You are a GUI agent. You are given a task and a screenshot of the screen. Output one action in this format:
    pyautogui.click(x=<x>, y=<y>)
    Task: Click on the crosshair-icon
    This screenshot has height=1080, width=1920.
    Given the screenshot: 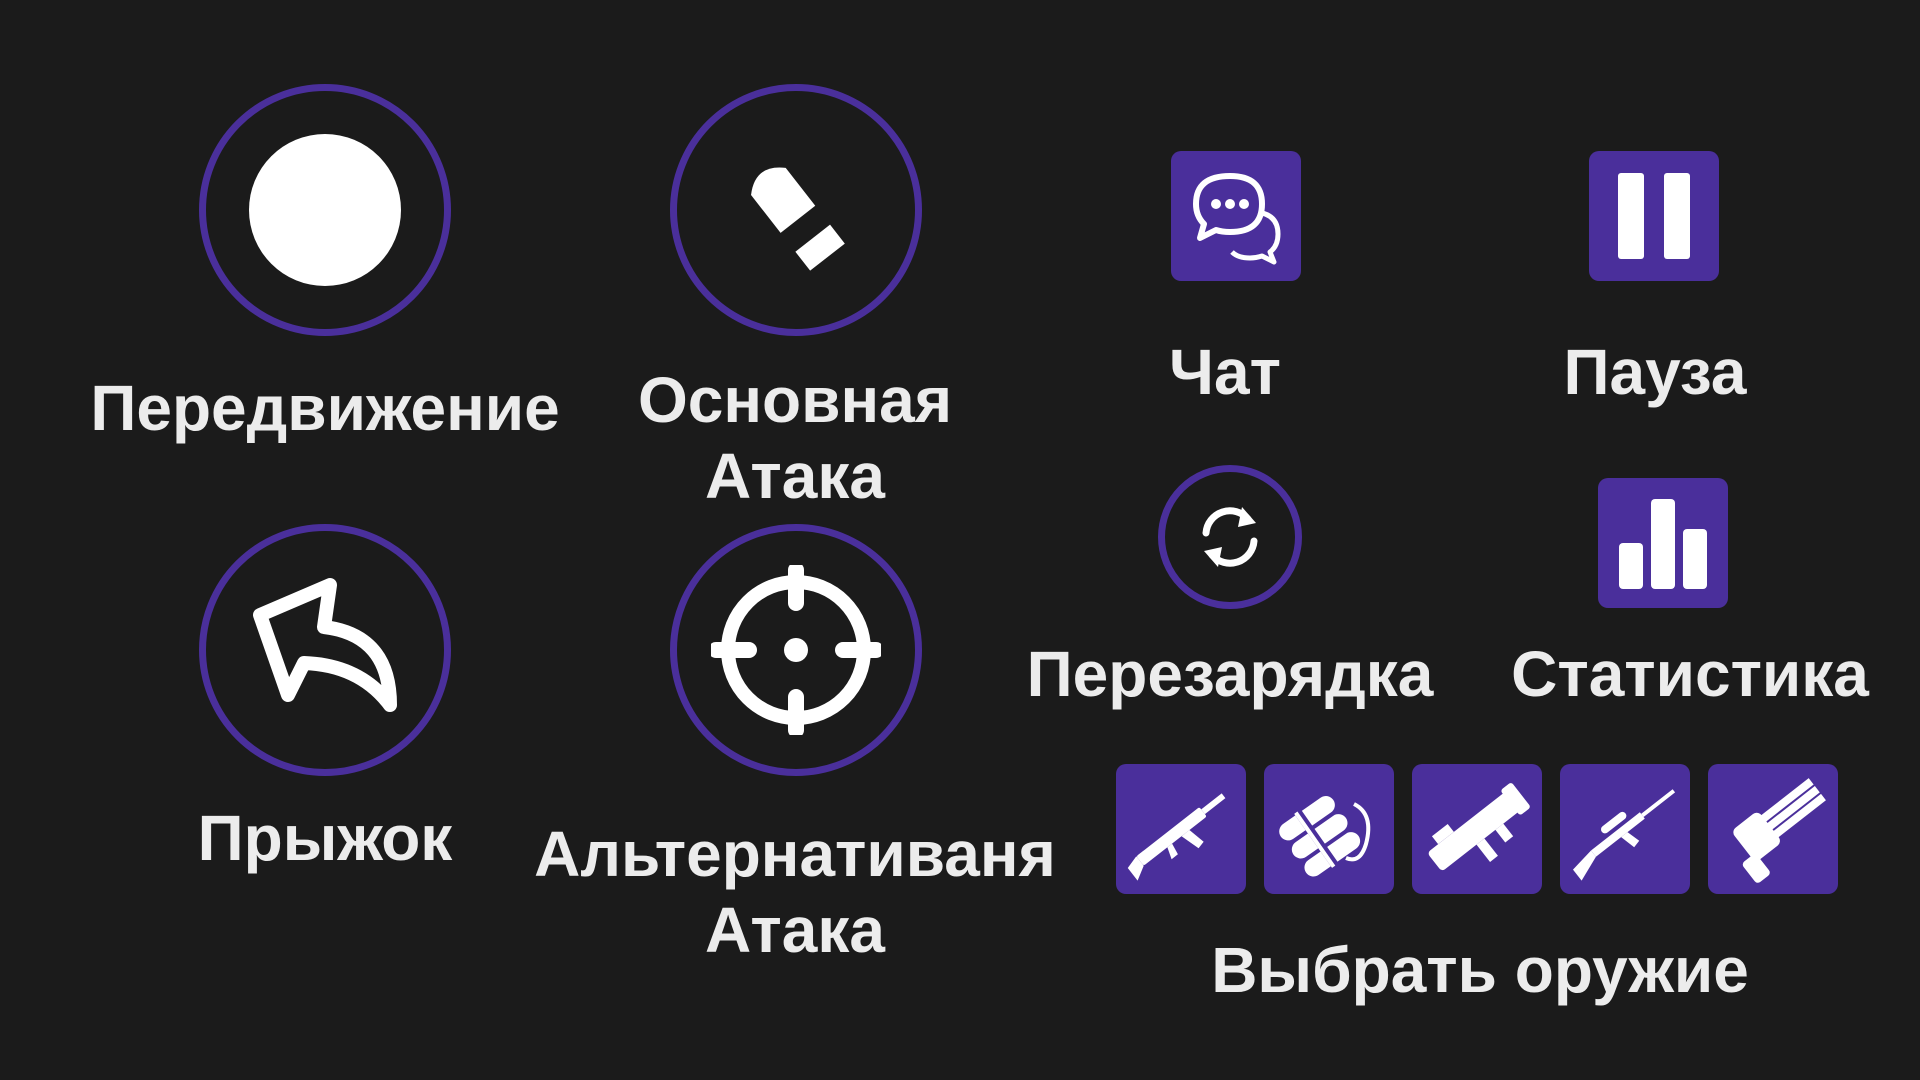 What is the action you would take?
    pyautogui.click(x=796, y=650)
    